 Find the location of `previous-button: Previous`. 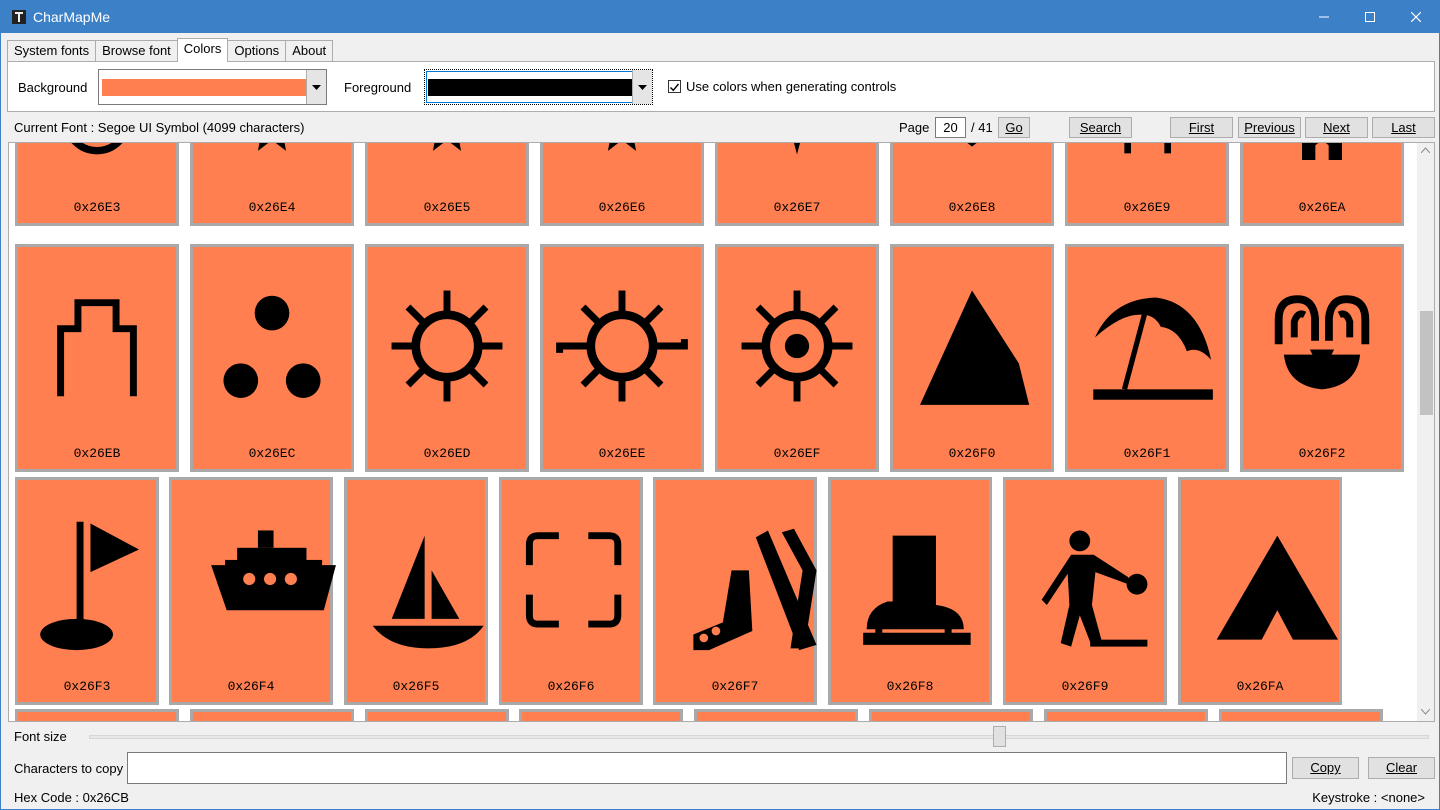

previous-button: Previous is located at coordinates (1269, 127).